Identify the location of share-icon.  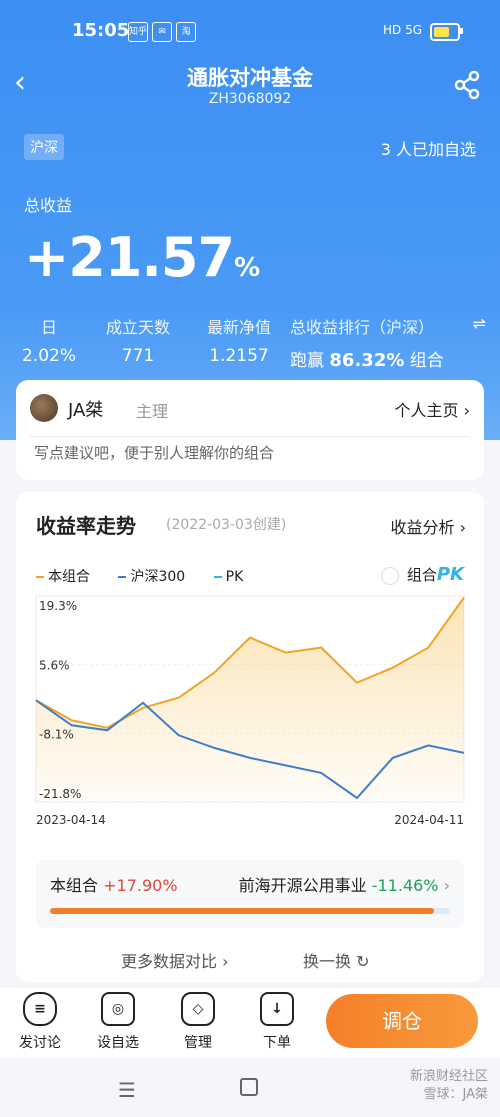
(467, 85).